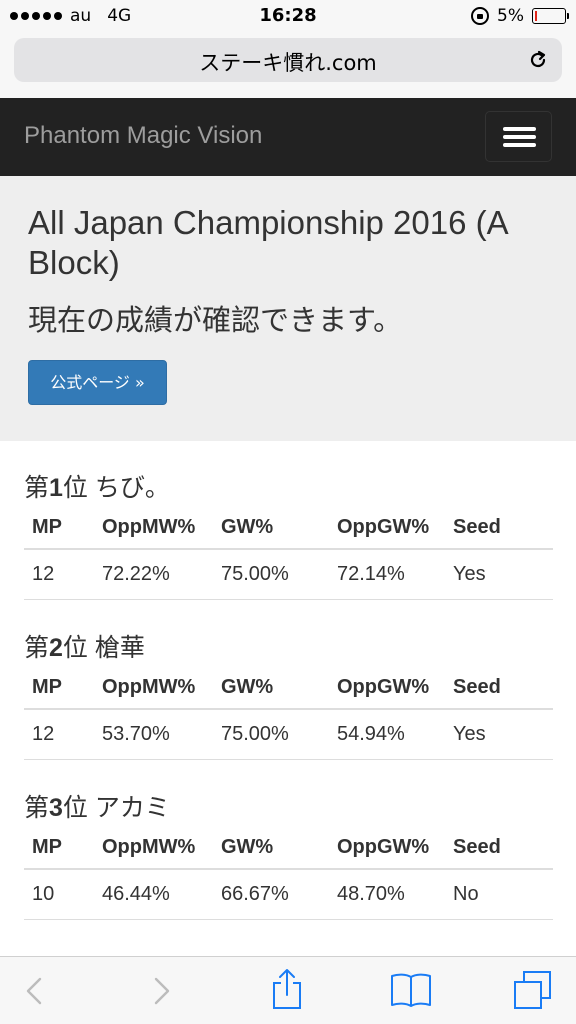 This screenshot has width=576, height=1024. What do you see at coordinates (288, 808) in the screenshot?
I see `rank-heading: 第3位 アカミ` at bounding box center [288, 808].